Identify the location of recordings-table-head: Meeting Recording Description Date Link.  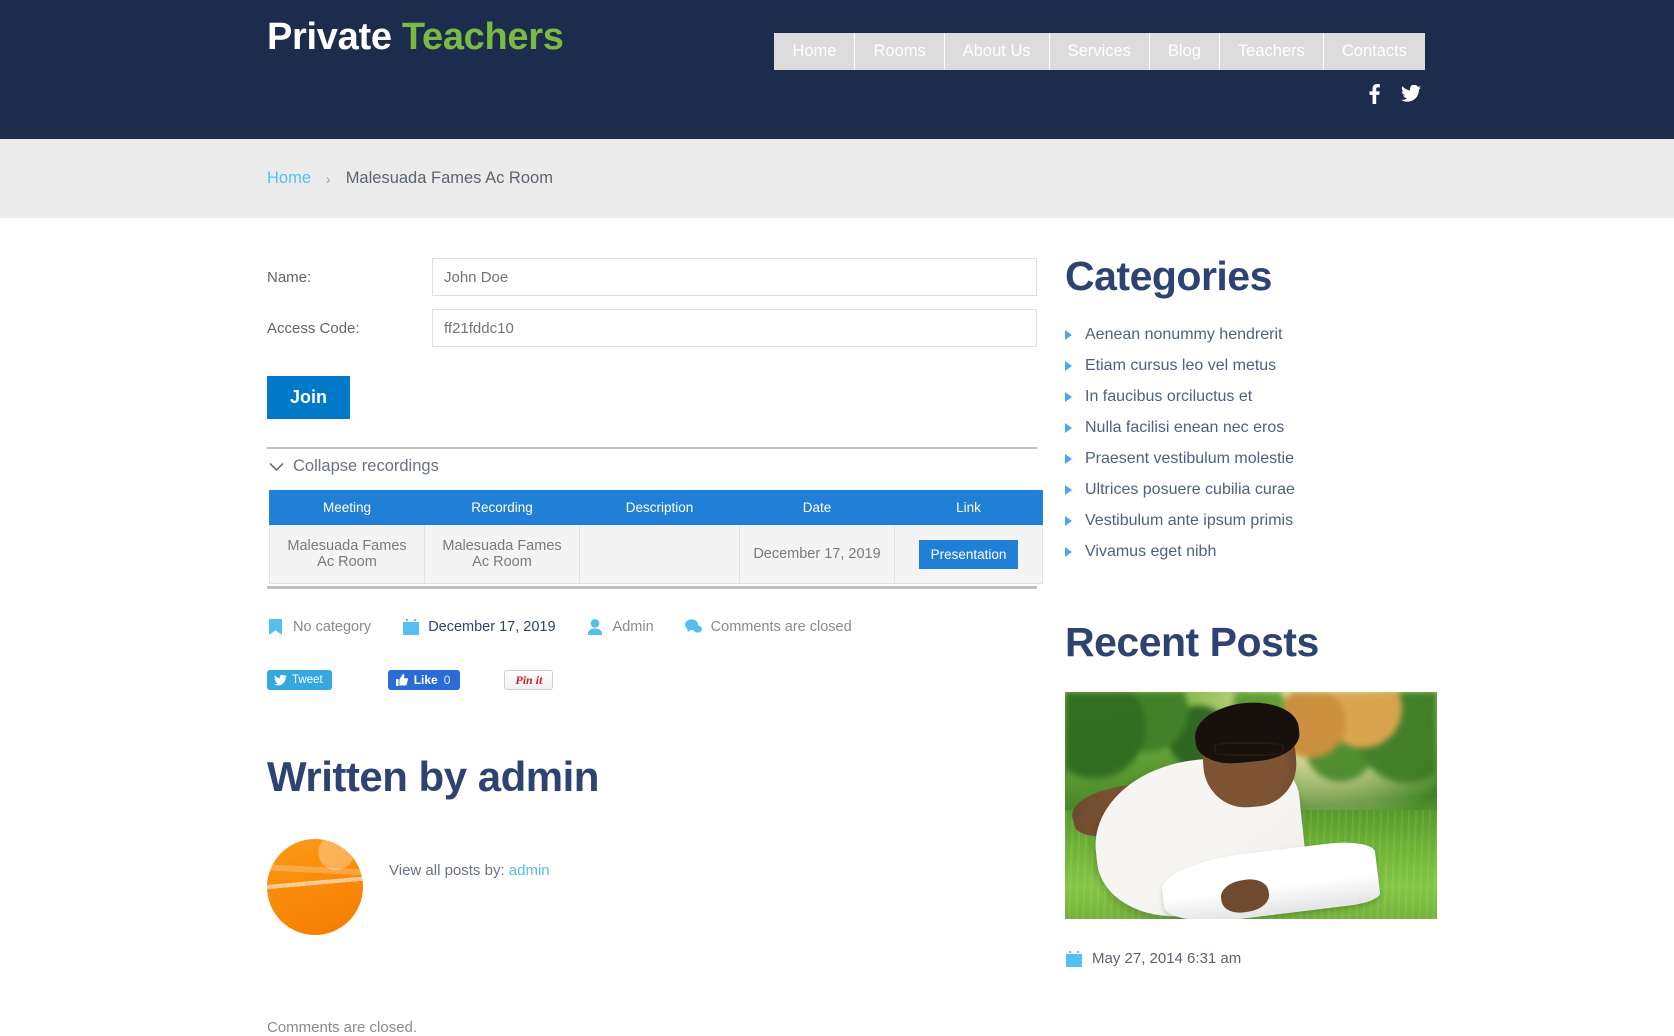
(656, 507).